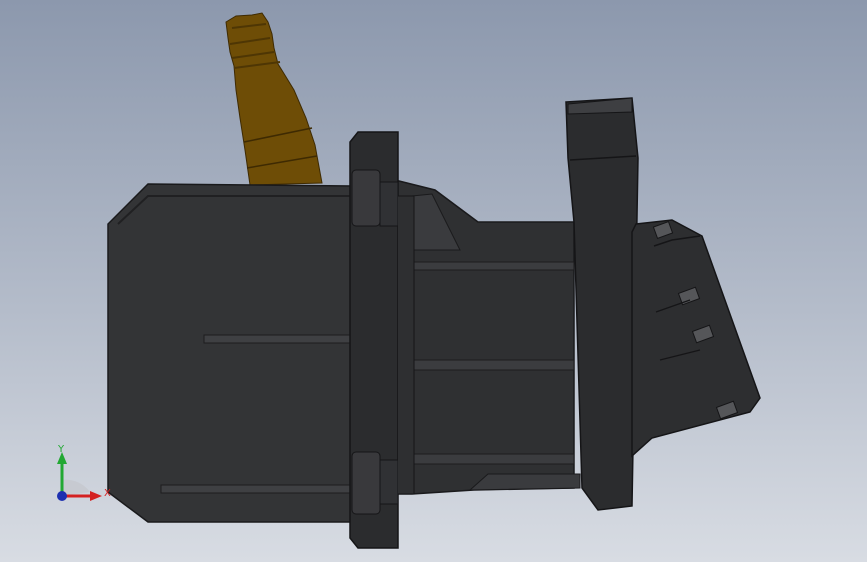 The width and height of the screenshot is (867, 562). Describe the element at coordinates (84, 472) in the screenshot. I see `coordinate-triad: Y X` at that location.